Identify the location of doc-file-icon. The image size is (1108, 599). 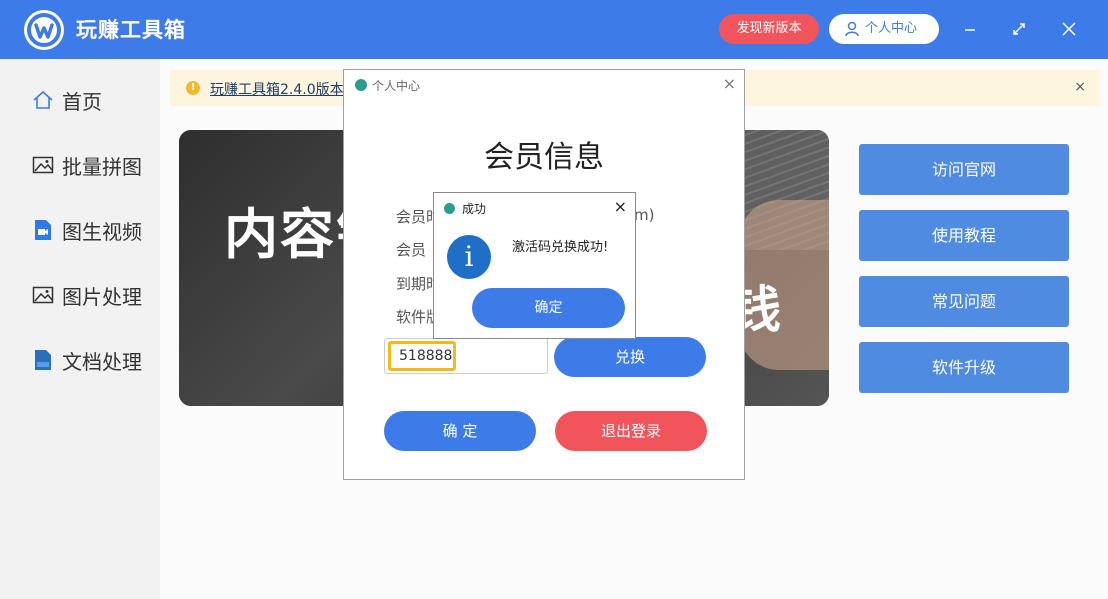
(43, 360).